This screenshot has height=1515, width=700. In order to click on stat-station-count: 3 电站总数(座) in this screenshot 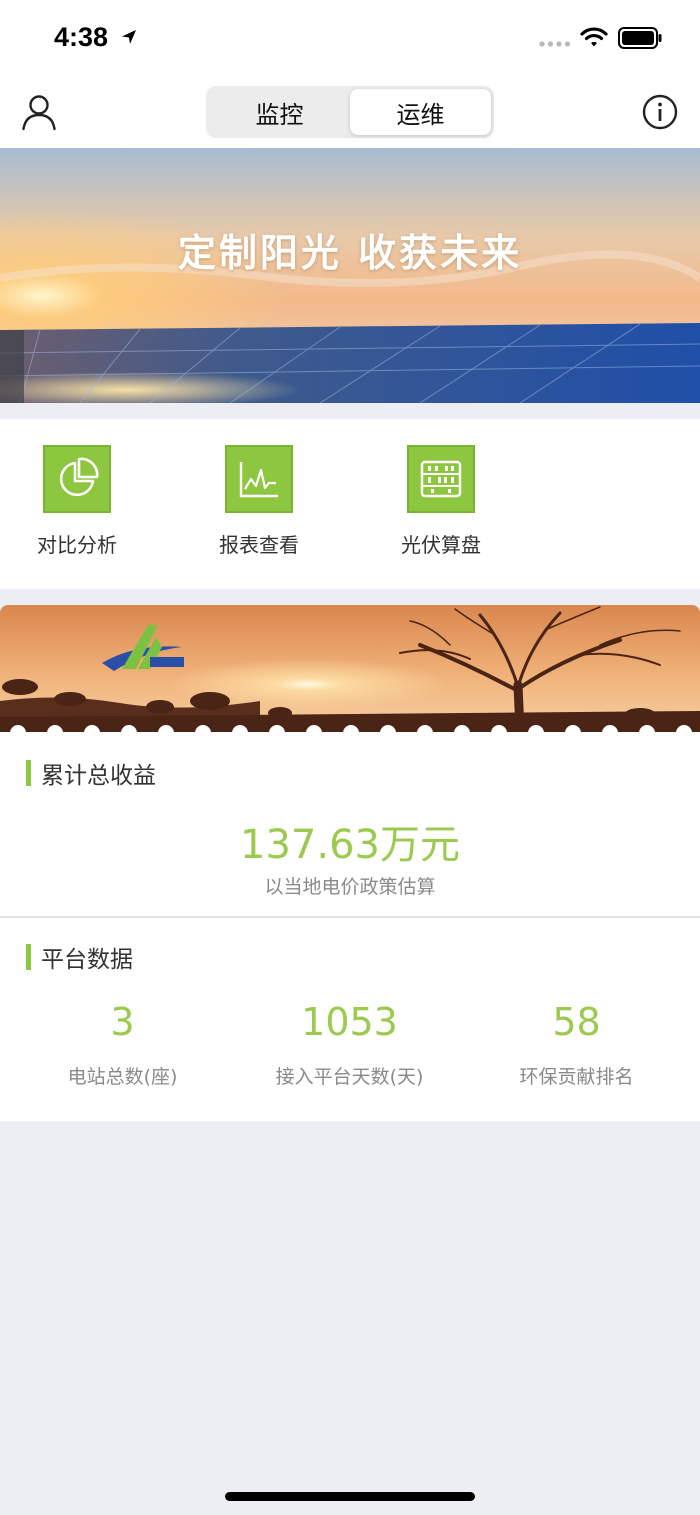, I will do `click(122, 1044)`.